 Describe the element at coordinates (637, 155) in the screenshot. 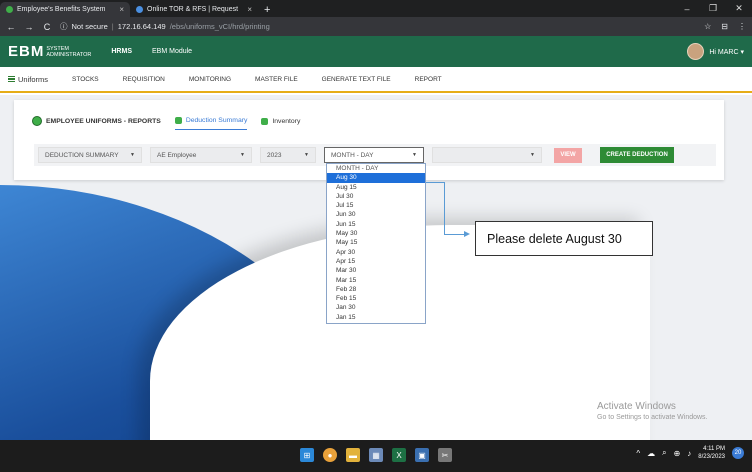

I see `create-deduction-button: CREATE DEDUCTION` at that location.